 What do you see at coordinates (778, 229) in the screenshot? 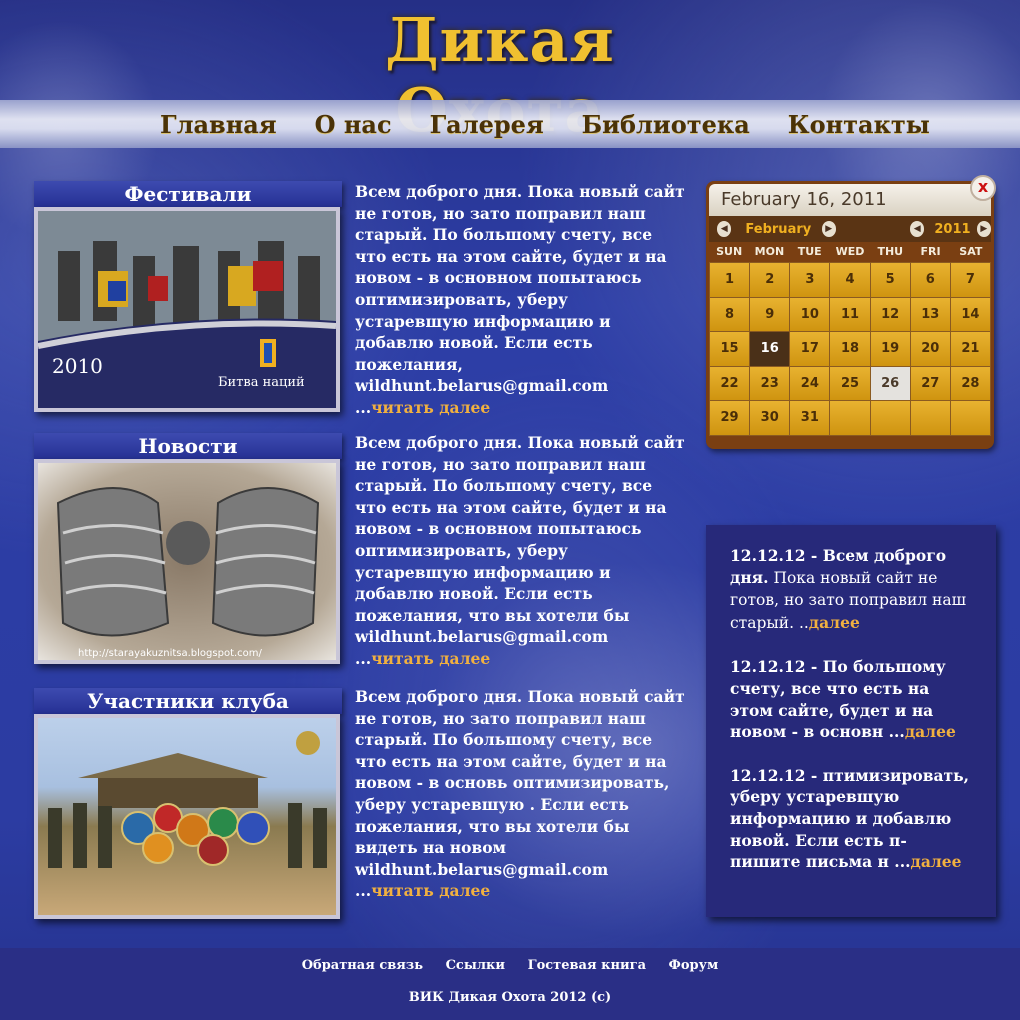
I see `calendar-month: February` at bounding box center [778, 229].